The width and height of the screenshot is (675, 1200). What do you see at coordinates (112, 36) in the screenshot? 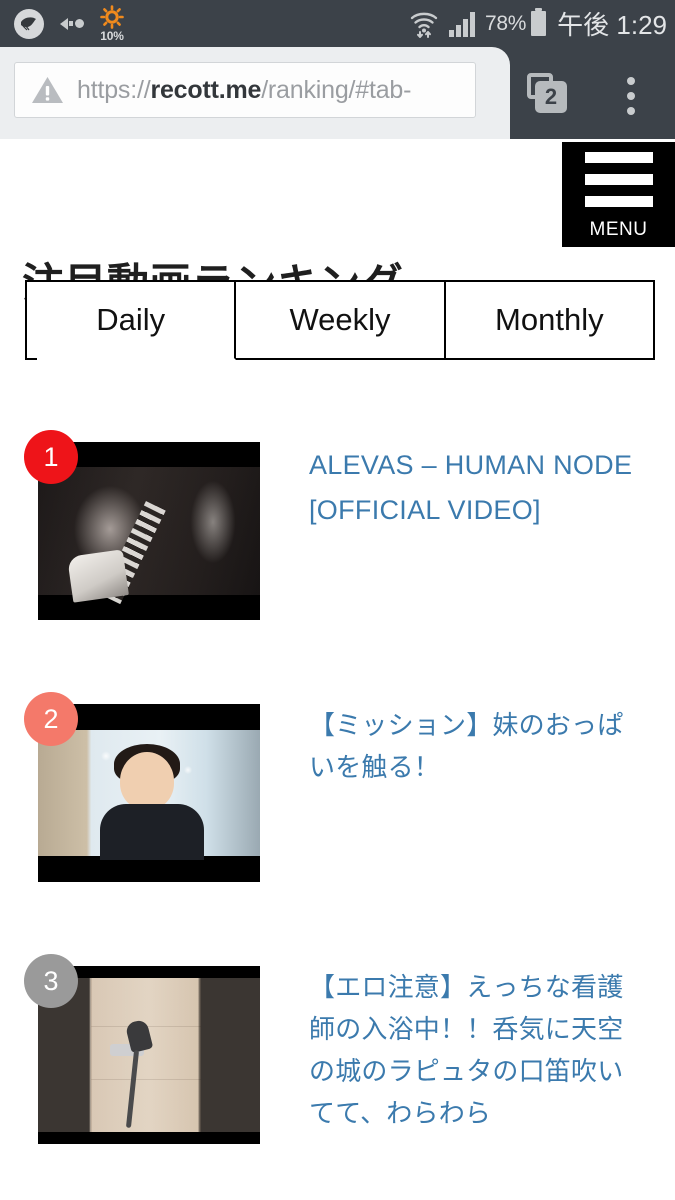
I see `brightness-value: 10%` at bounding box center [112, 36].